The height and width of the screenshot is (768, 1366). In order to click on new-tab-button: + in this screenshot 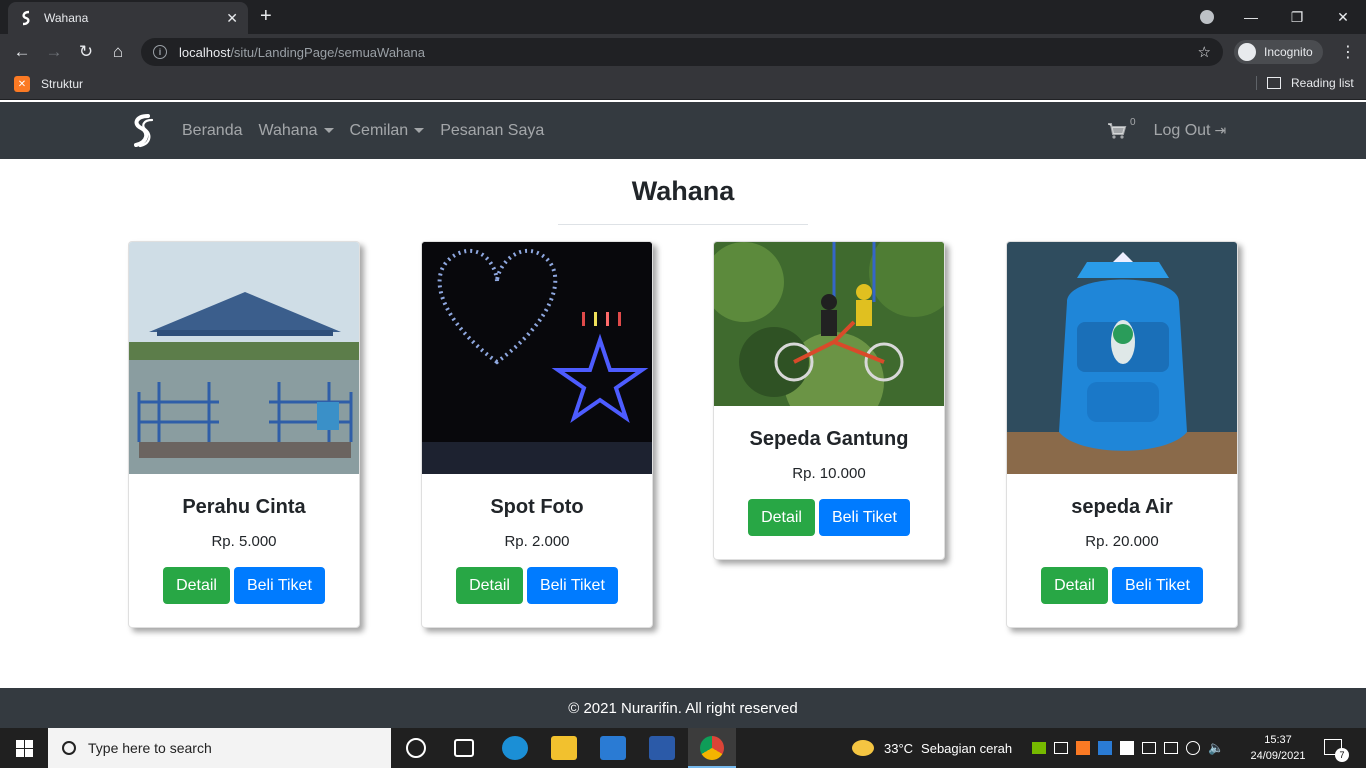, I will do `click(266, 16)`.